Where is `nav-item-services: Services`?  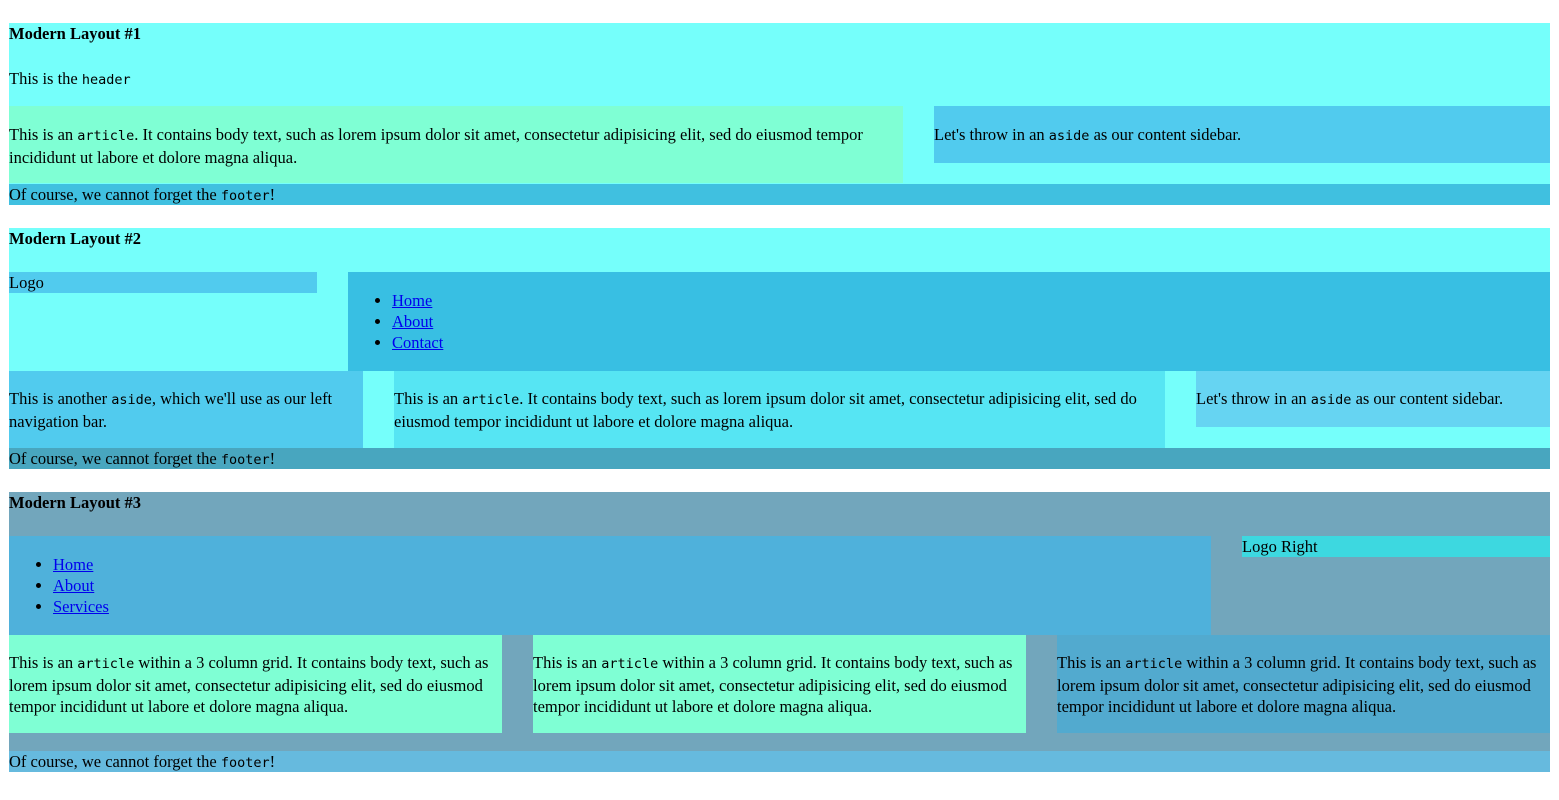 nav-item-services: Services is located at coordinates (81, 606).